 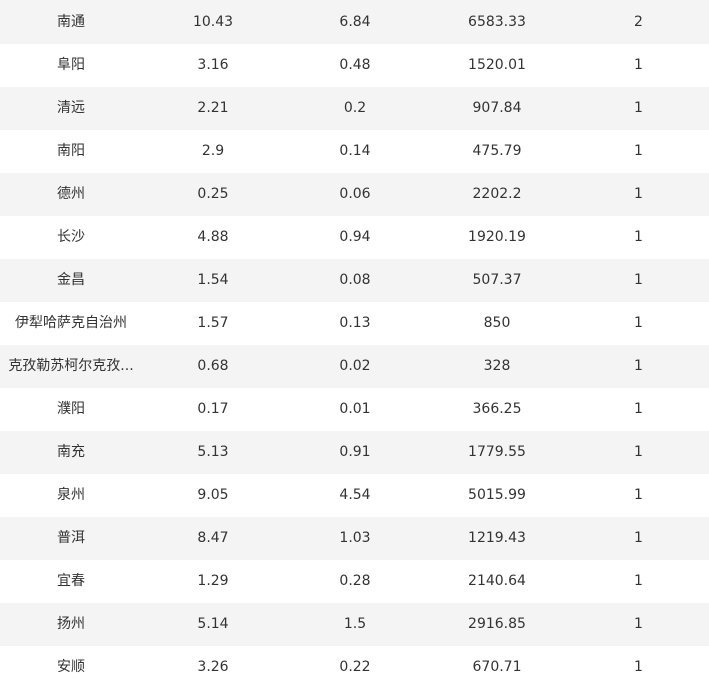 I want to click on value-cell-2: 0.13, so click(x=355, y=323).